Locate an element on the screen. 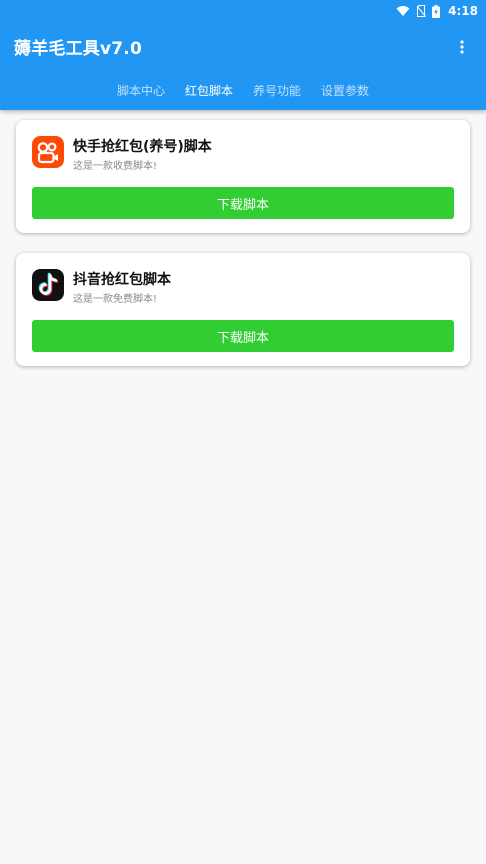 Image resolution: width=486 pixels, height=864 pixels. page-title: 薅羊毛工具v7.0 is located at coordinates (78, 49).